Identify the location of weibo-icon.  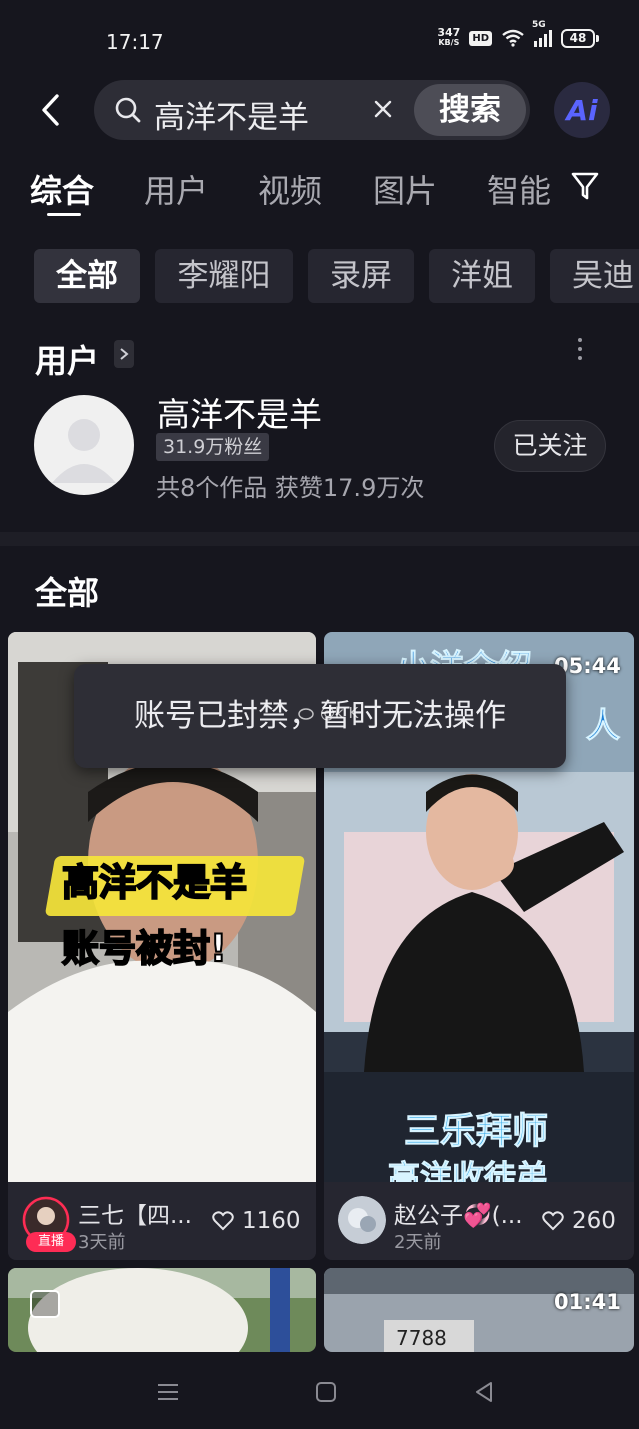
(306, 714).